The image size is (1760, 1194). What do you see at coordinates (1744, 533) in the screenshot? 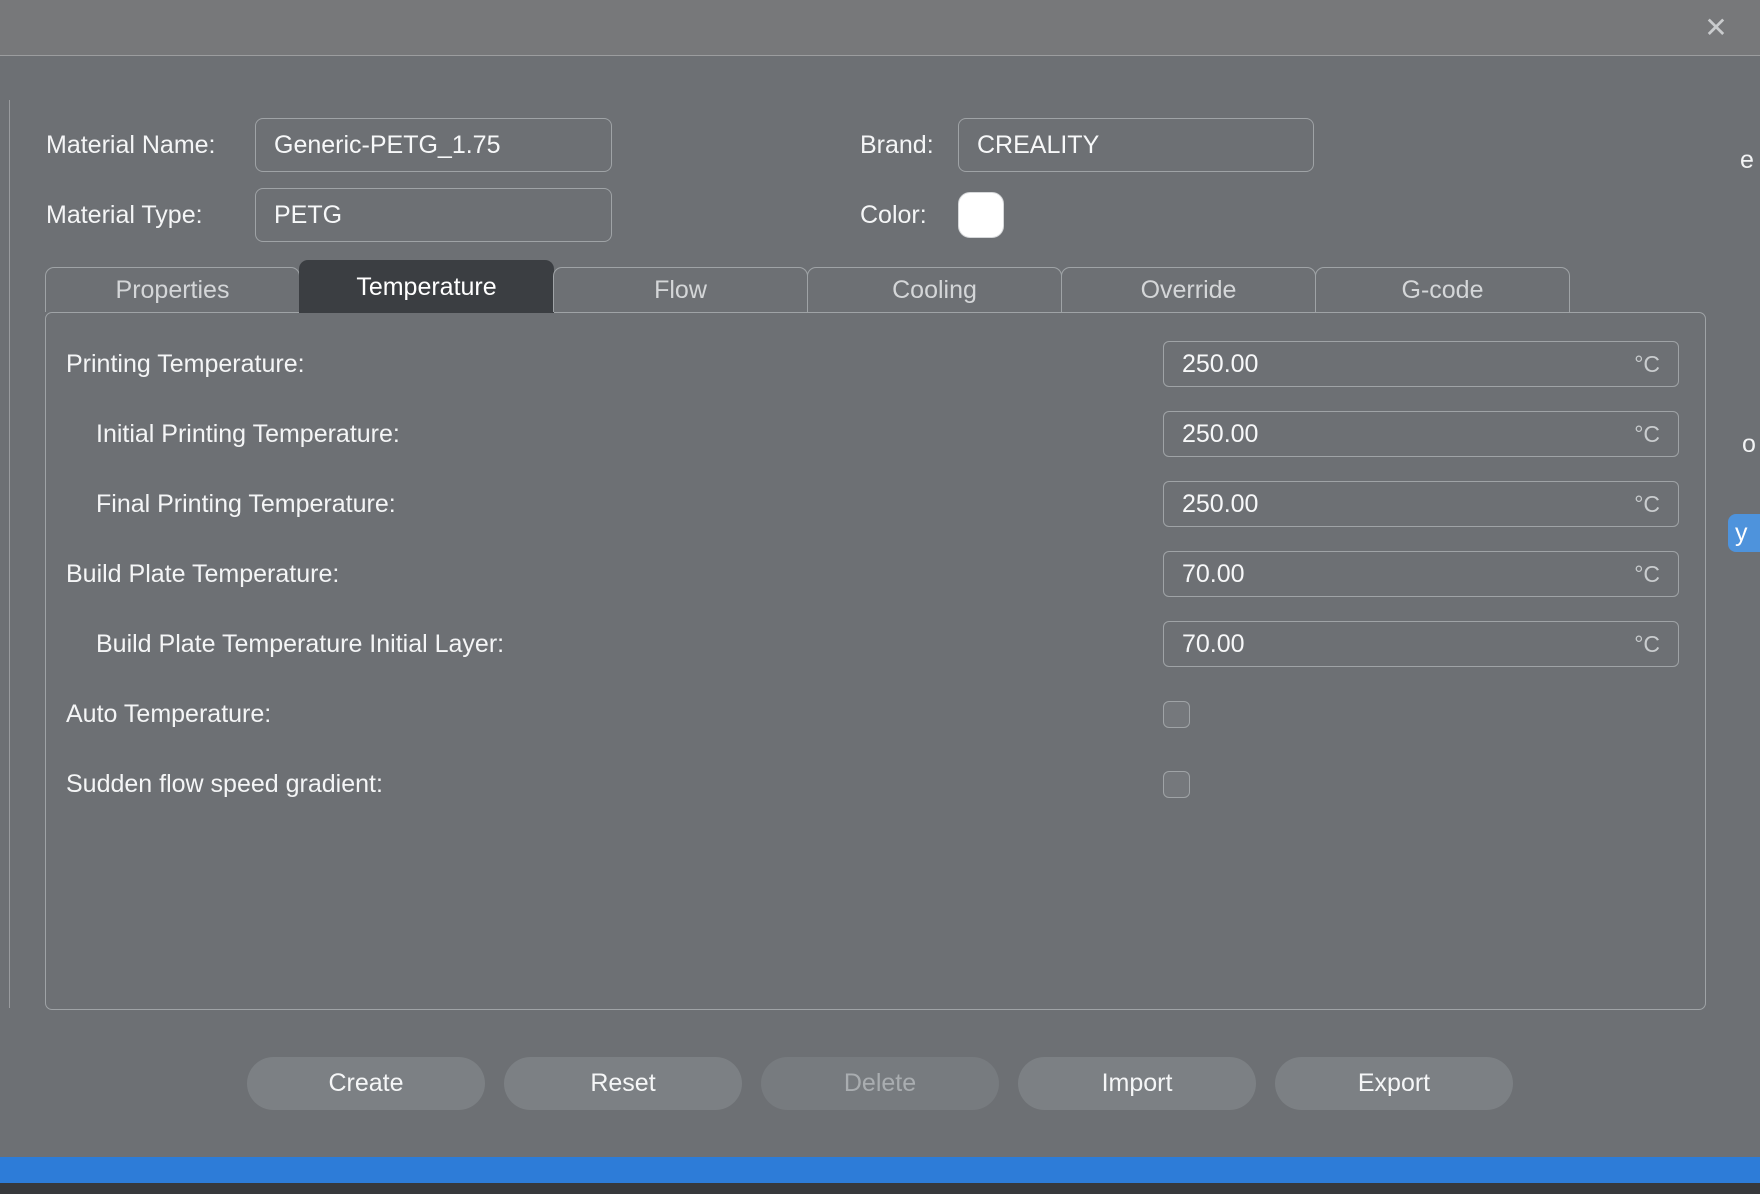
I see `background-highlight-chip: y` at bounding box center [1744, 533].